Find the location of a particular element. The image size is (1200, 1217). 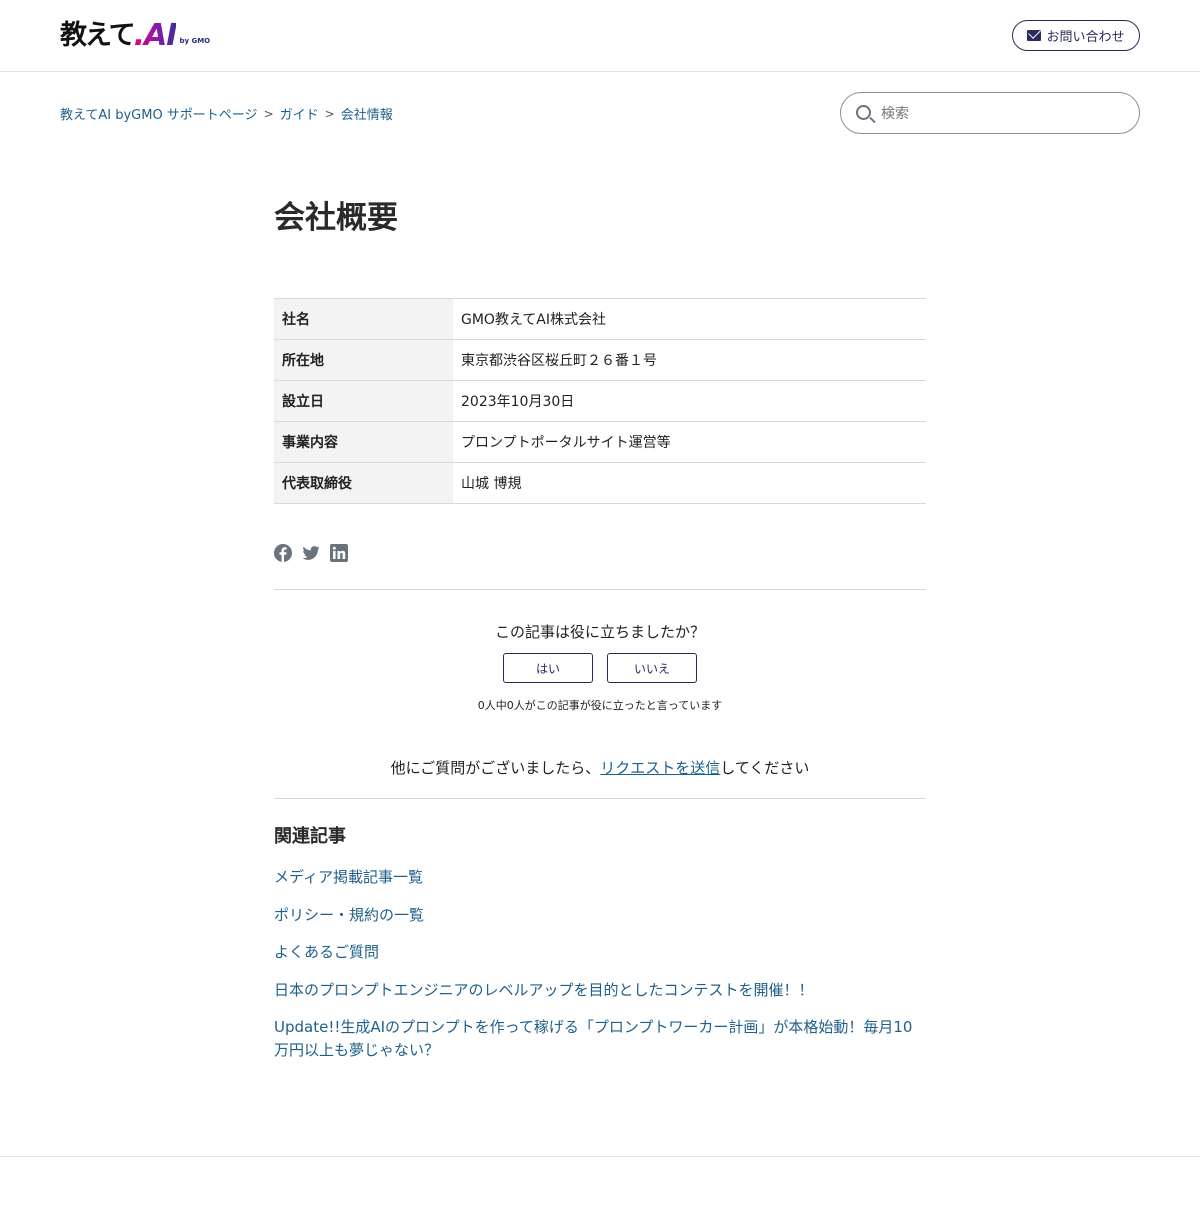

table-row: 所在地 東京都渋谷区桜丘町２６番１号 is located at coordinates (600, 360).